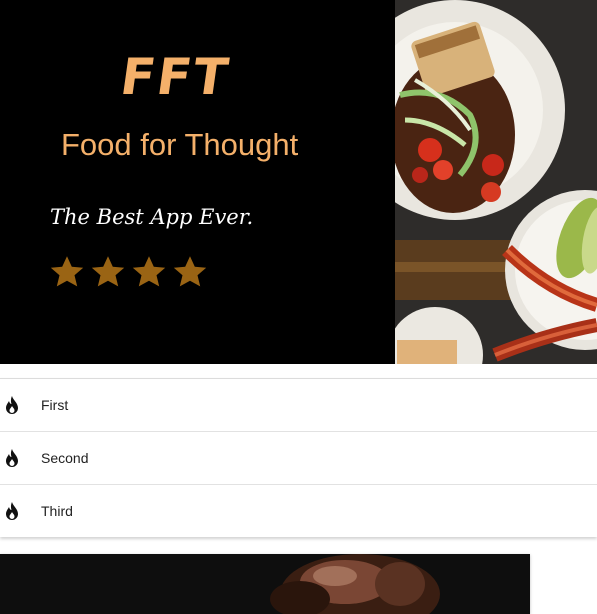 The image size is (597, 614). I want to click on dessert-photo, so click(265, 584).